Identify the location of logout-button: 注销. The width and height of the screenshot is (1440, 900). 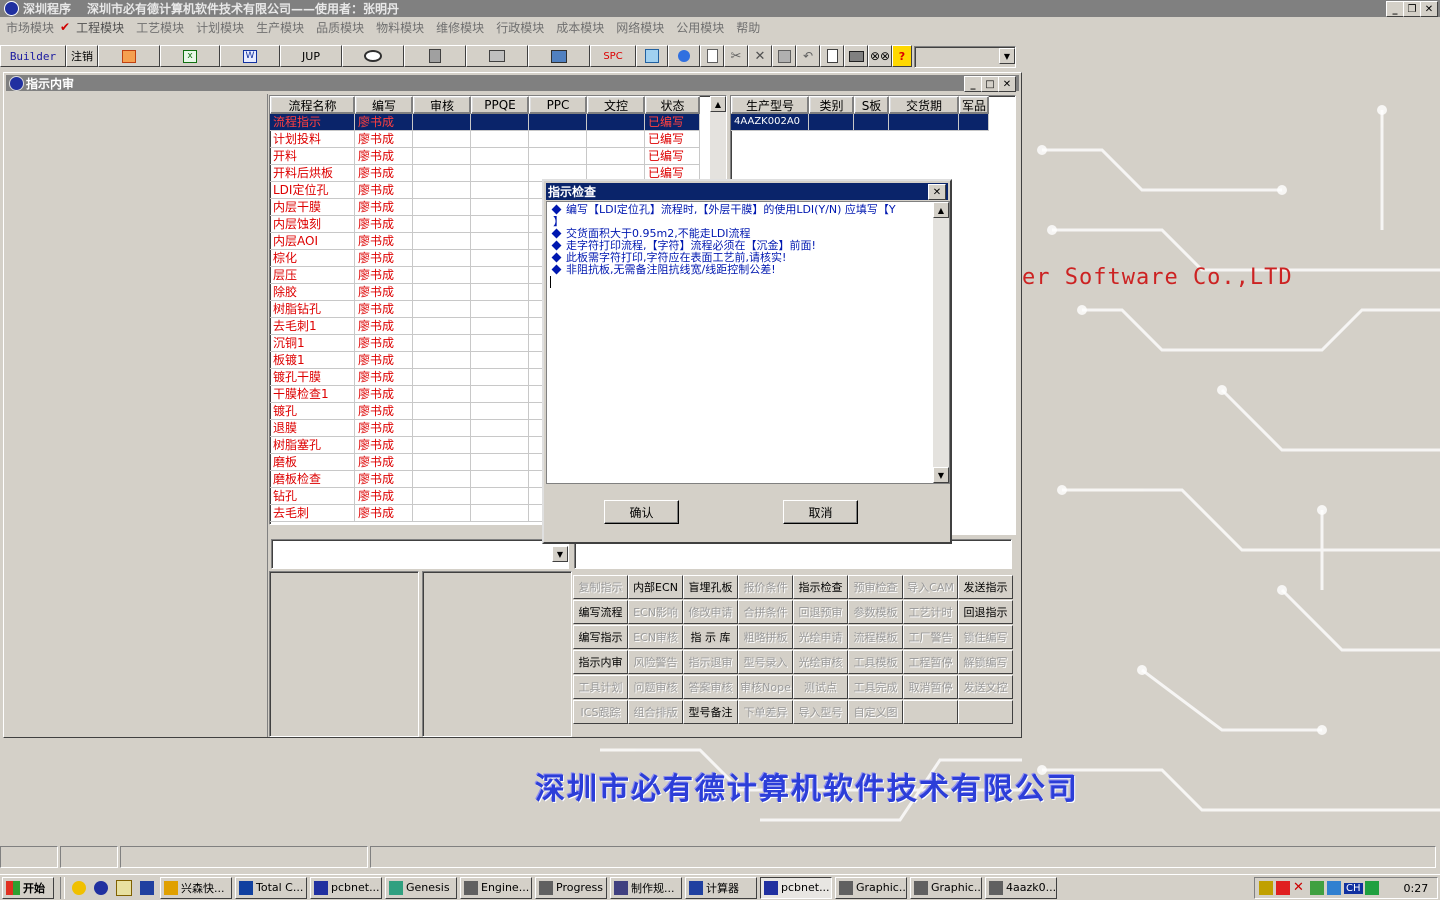
(82, 56).